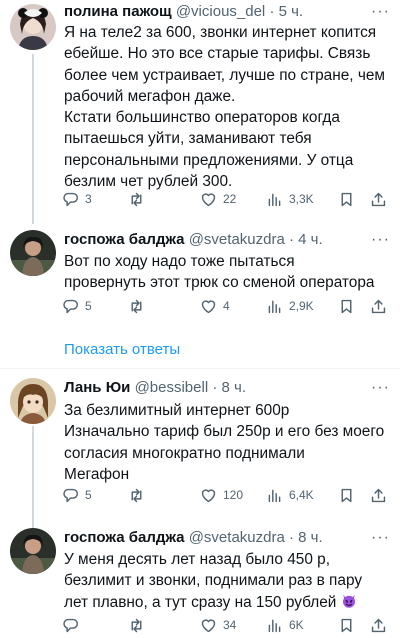  What do you see at coordinates (218, 199) in the screenshot?
I see `like-button: 22` at bounding box center [218, 199].